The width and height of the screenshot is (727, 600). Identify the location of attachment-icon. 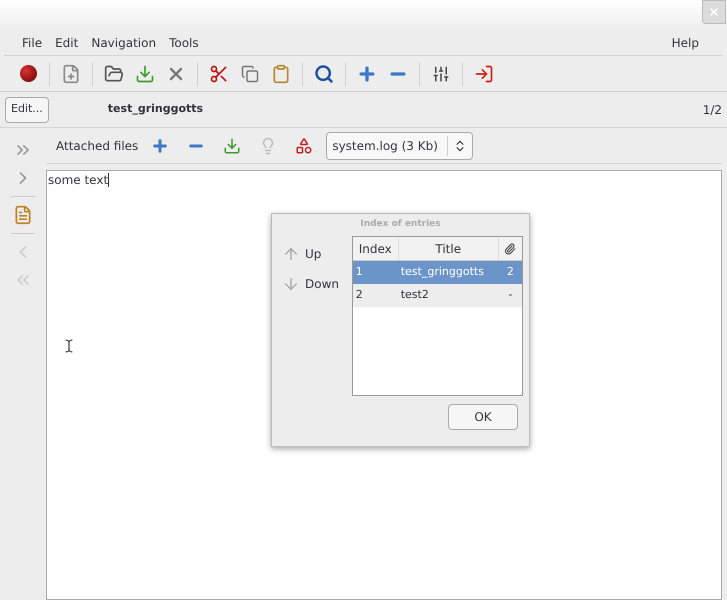
(510, 248).